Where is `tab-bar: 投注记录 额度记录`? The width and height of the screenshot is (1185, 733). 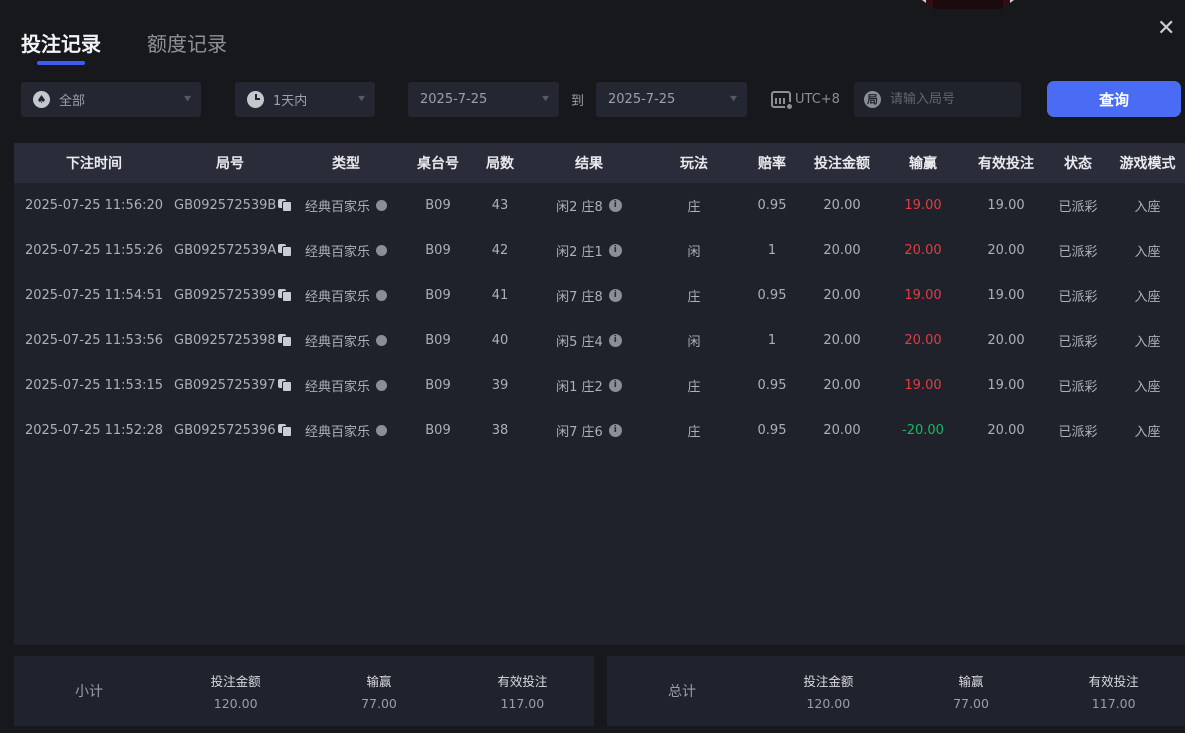 tab-bar: 投注记录 额度记录 is located at coordinates (592, 33).